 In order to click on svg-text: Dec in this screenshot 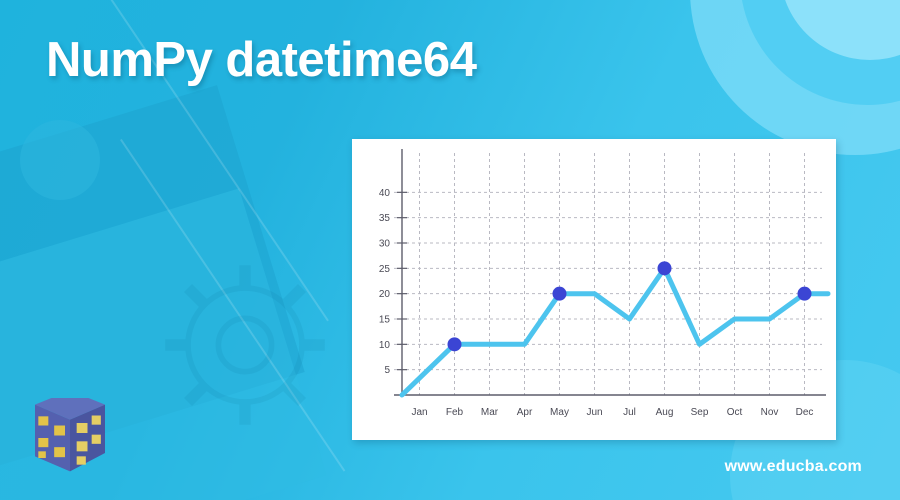, I will do `click(805, 412)`.